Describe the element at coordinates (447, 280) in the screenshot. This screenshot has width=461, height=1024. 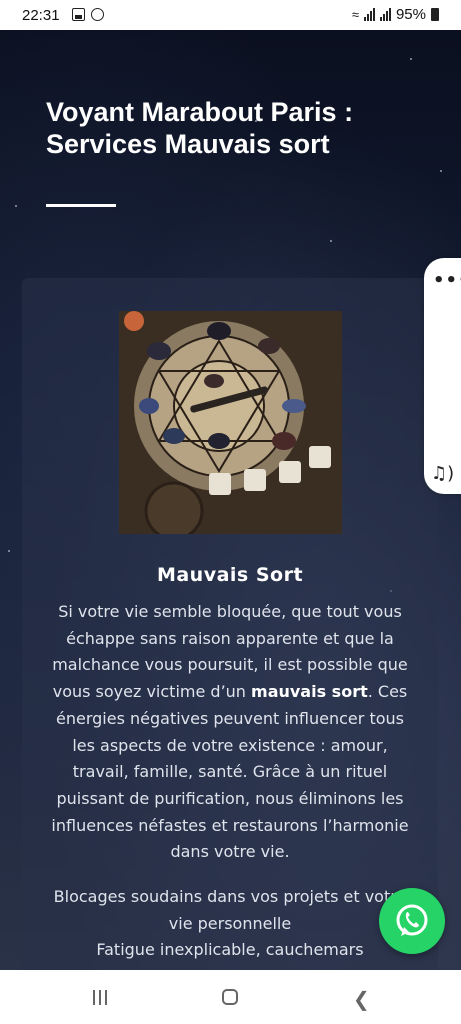
I see `more-dots-icon: •••` at that location.